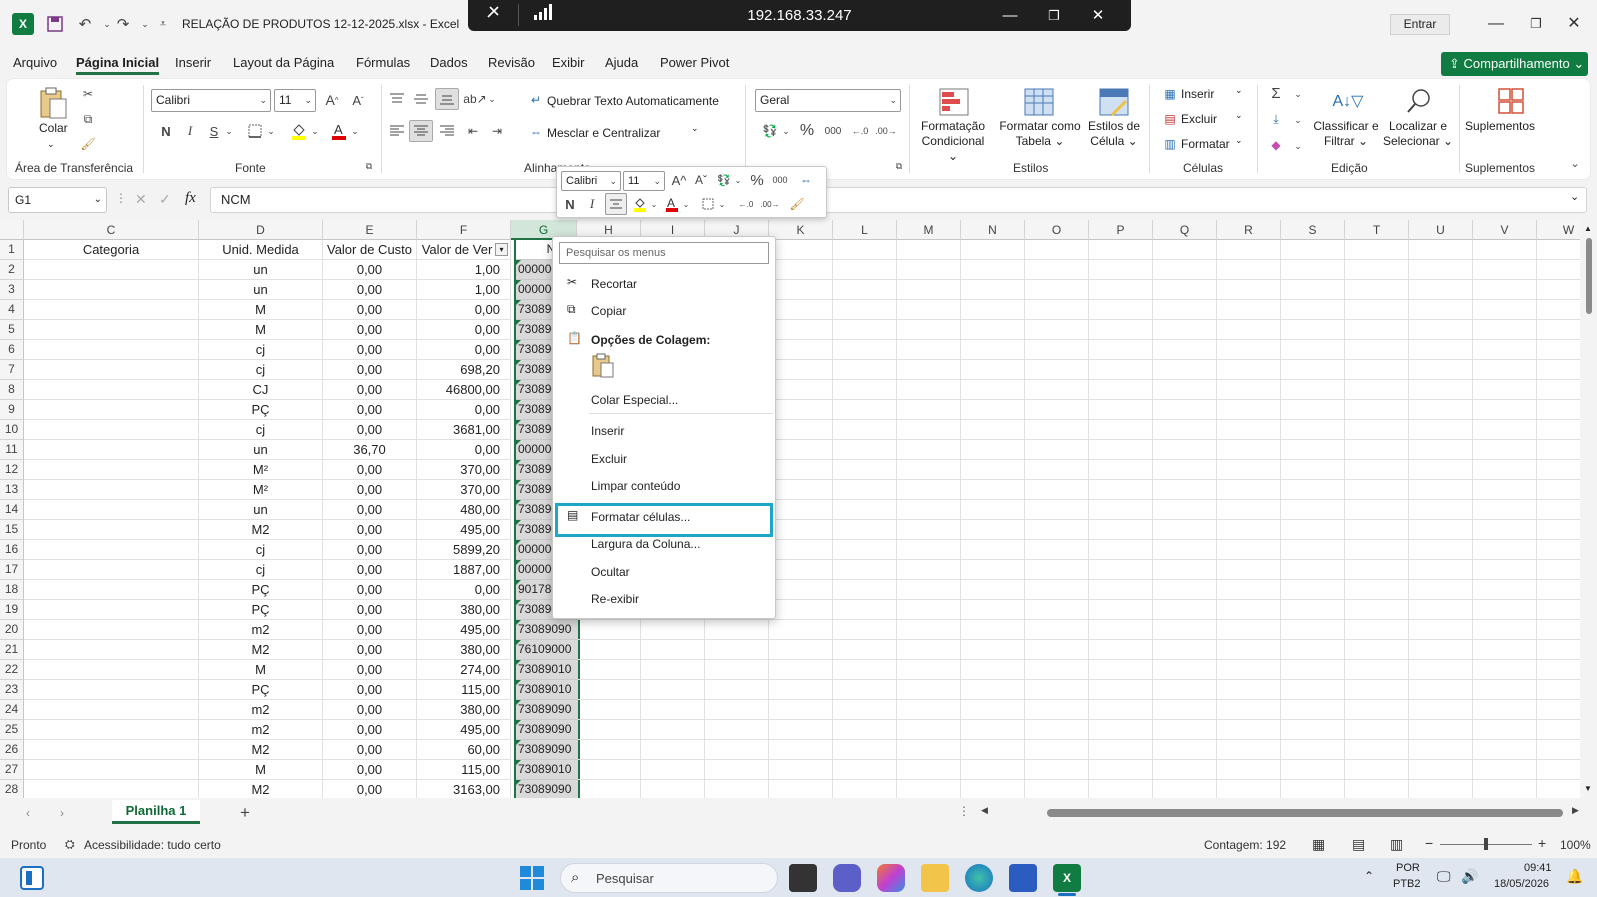 The width and height of the screenshot is (1597, 897). I want to click on fill-dropdown-icon: ⌄, so click(315, 131).